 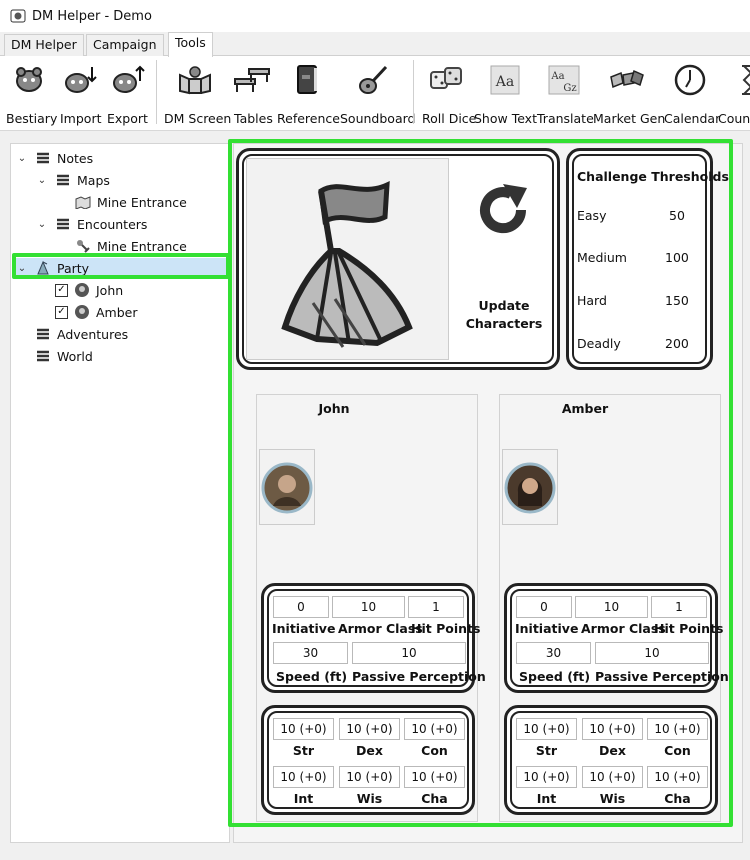 I want to click on tab-tools: Tools, so click(x=190, y=44).